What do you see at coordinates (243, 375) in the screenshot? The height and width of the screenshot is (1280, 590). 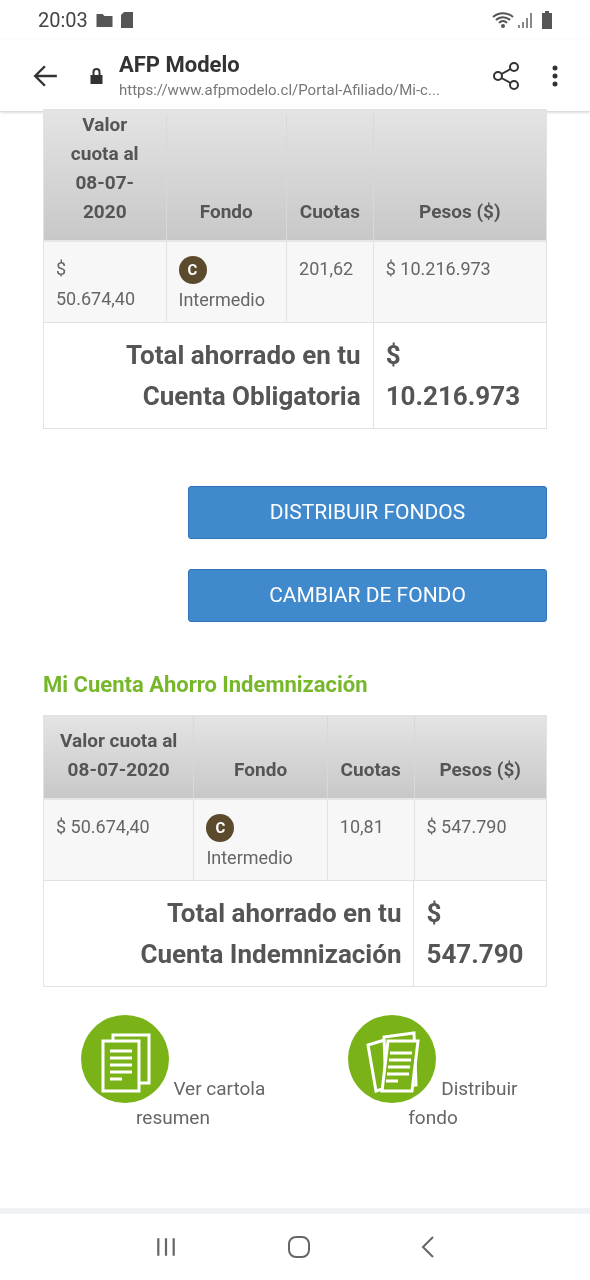 I see `total-label: Total ahorrado en tu Cuenta Obligatoria` at bounding box center [243, 375].